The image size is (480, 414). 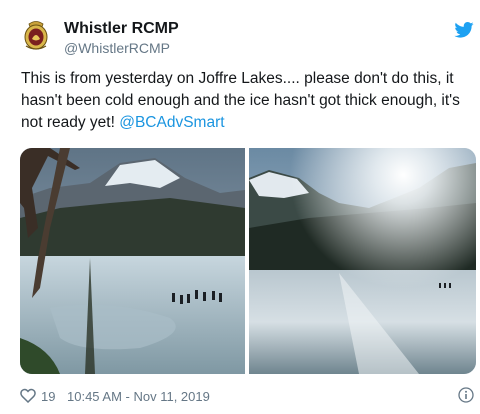 I want to click on heart-icon, so click(x=28, y=396).